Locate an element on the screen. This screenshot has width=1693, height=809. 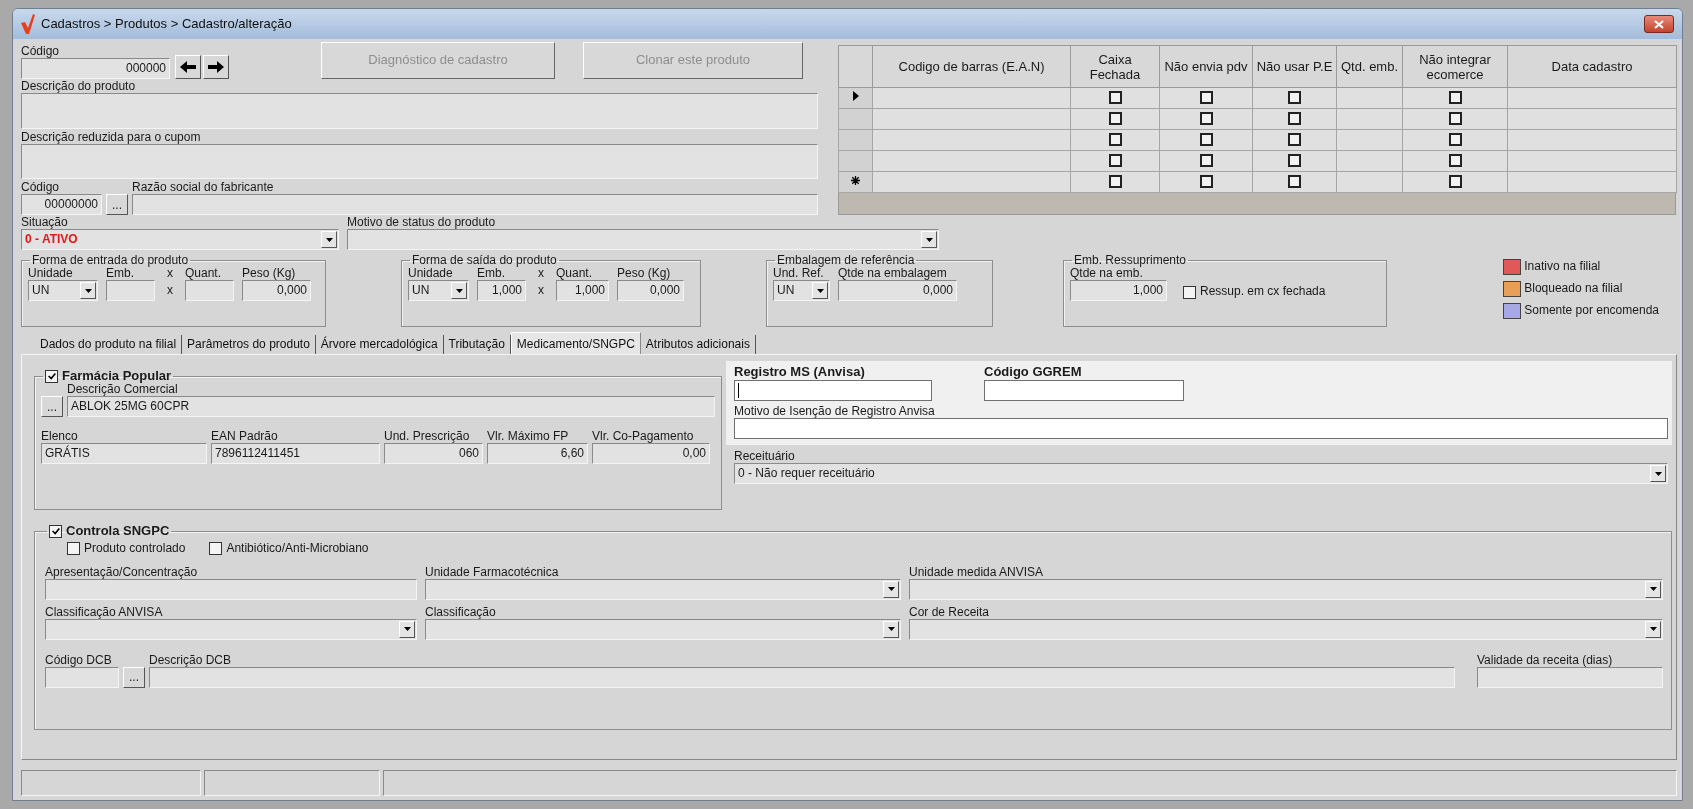
column-header: Data cadastro is located at coordinates (1592, 66).